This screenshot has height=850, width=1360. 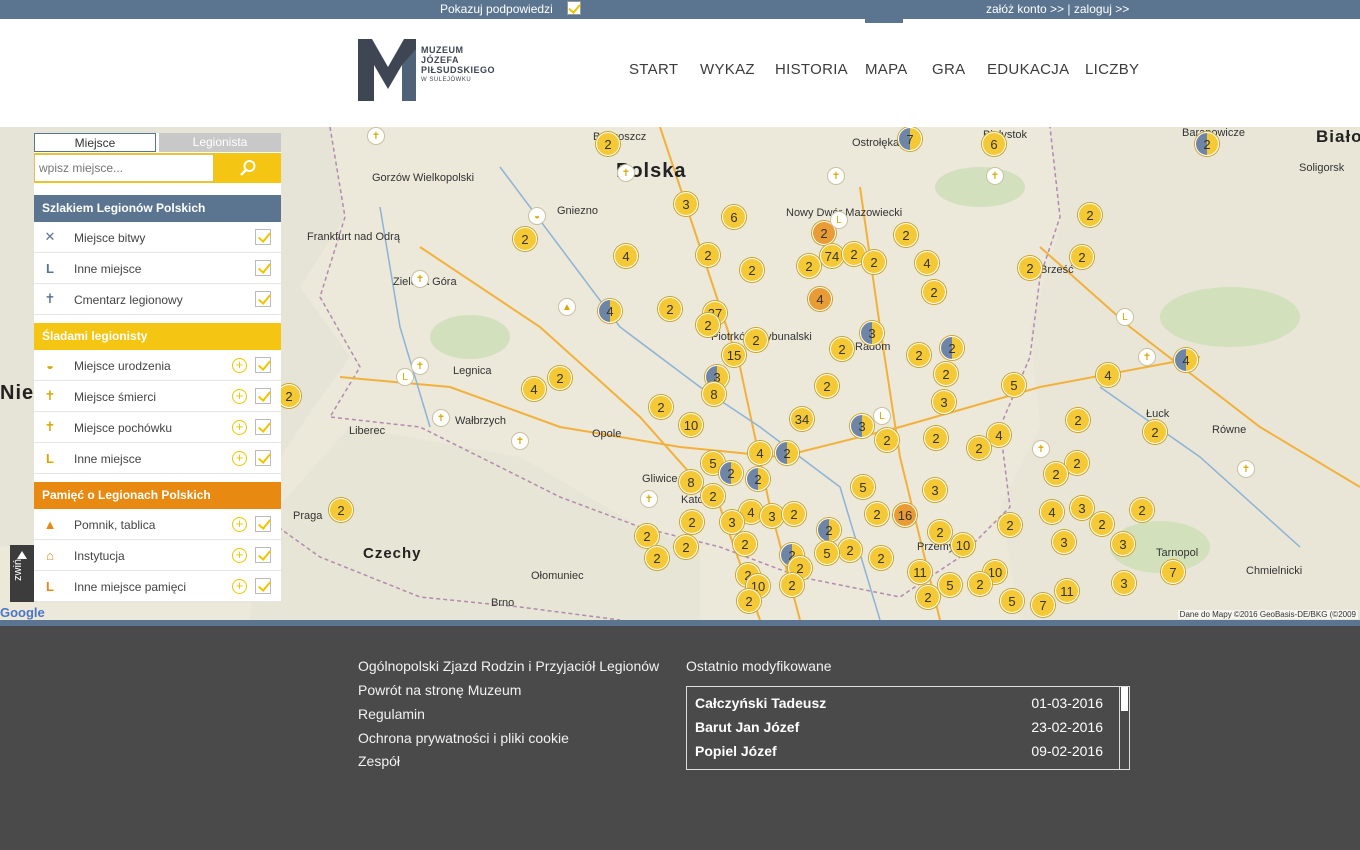 I want to click on filter-row: L Inne miejsce, so click(x=157, y=268).